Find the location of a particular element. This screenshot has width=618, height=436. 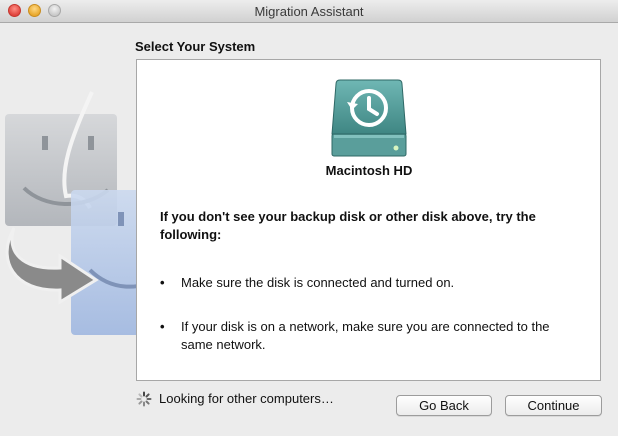

page-title: Select Your System is located at coordinates (195, 46).